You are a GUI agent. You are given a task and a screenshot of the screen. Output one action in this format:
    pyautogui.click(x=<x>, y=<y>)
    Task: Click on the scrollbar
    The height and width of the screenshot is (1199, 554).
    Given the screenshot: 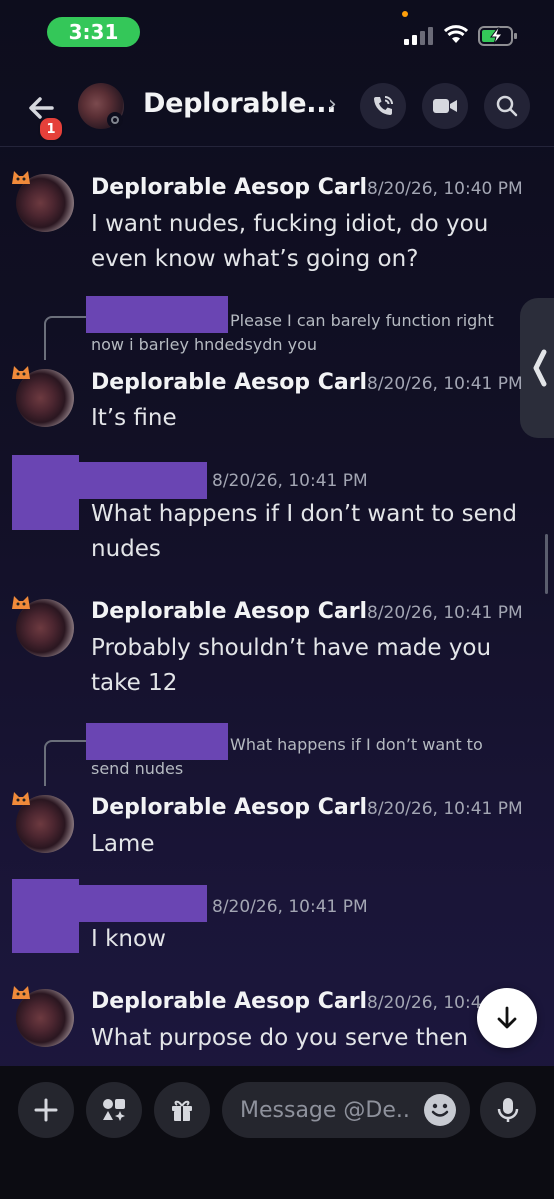 What is the action you would take?
    pyautogui.click(x=546, y=564)
    